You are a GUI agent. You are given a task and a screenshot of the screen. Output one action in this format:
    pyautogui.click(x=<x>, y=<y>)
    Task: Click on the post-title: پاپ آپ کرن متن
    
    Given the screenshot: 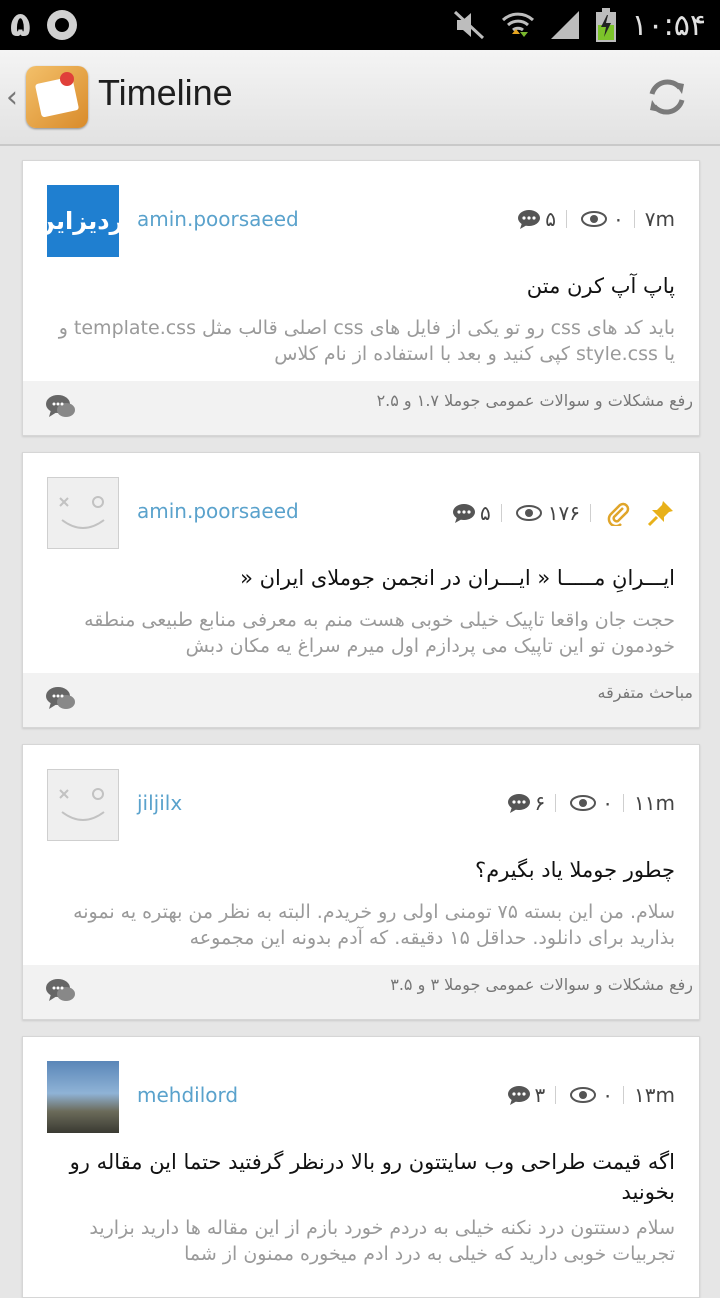 What is the action you would take?
    pyautogui.click(x=361, y=286)
    